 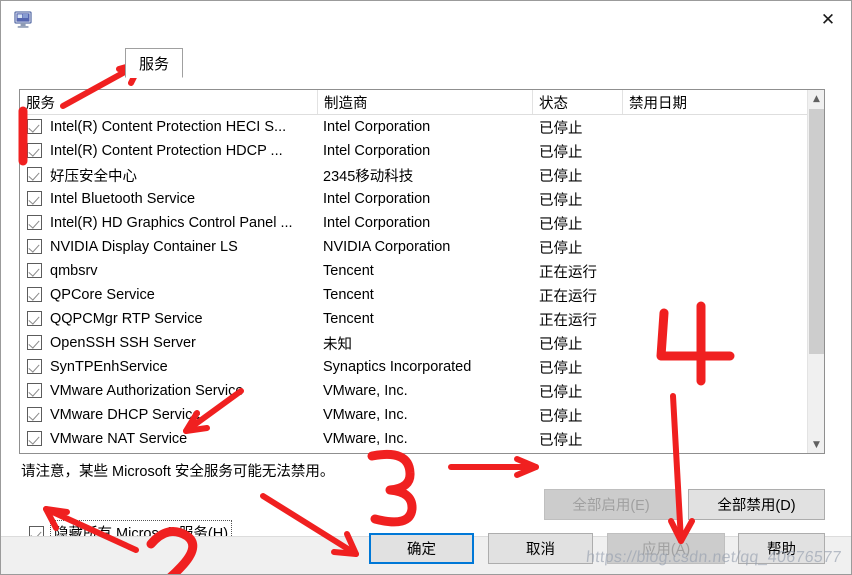 I want to click on scroll-down-icon: ▼, so click(x=816, y=444).